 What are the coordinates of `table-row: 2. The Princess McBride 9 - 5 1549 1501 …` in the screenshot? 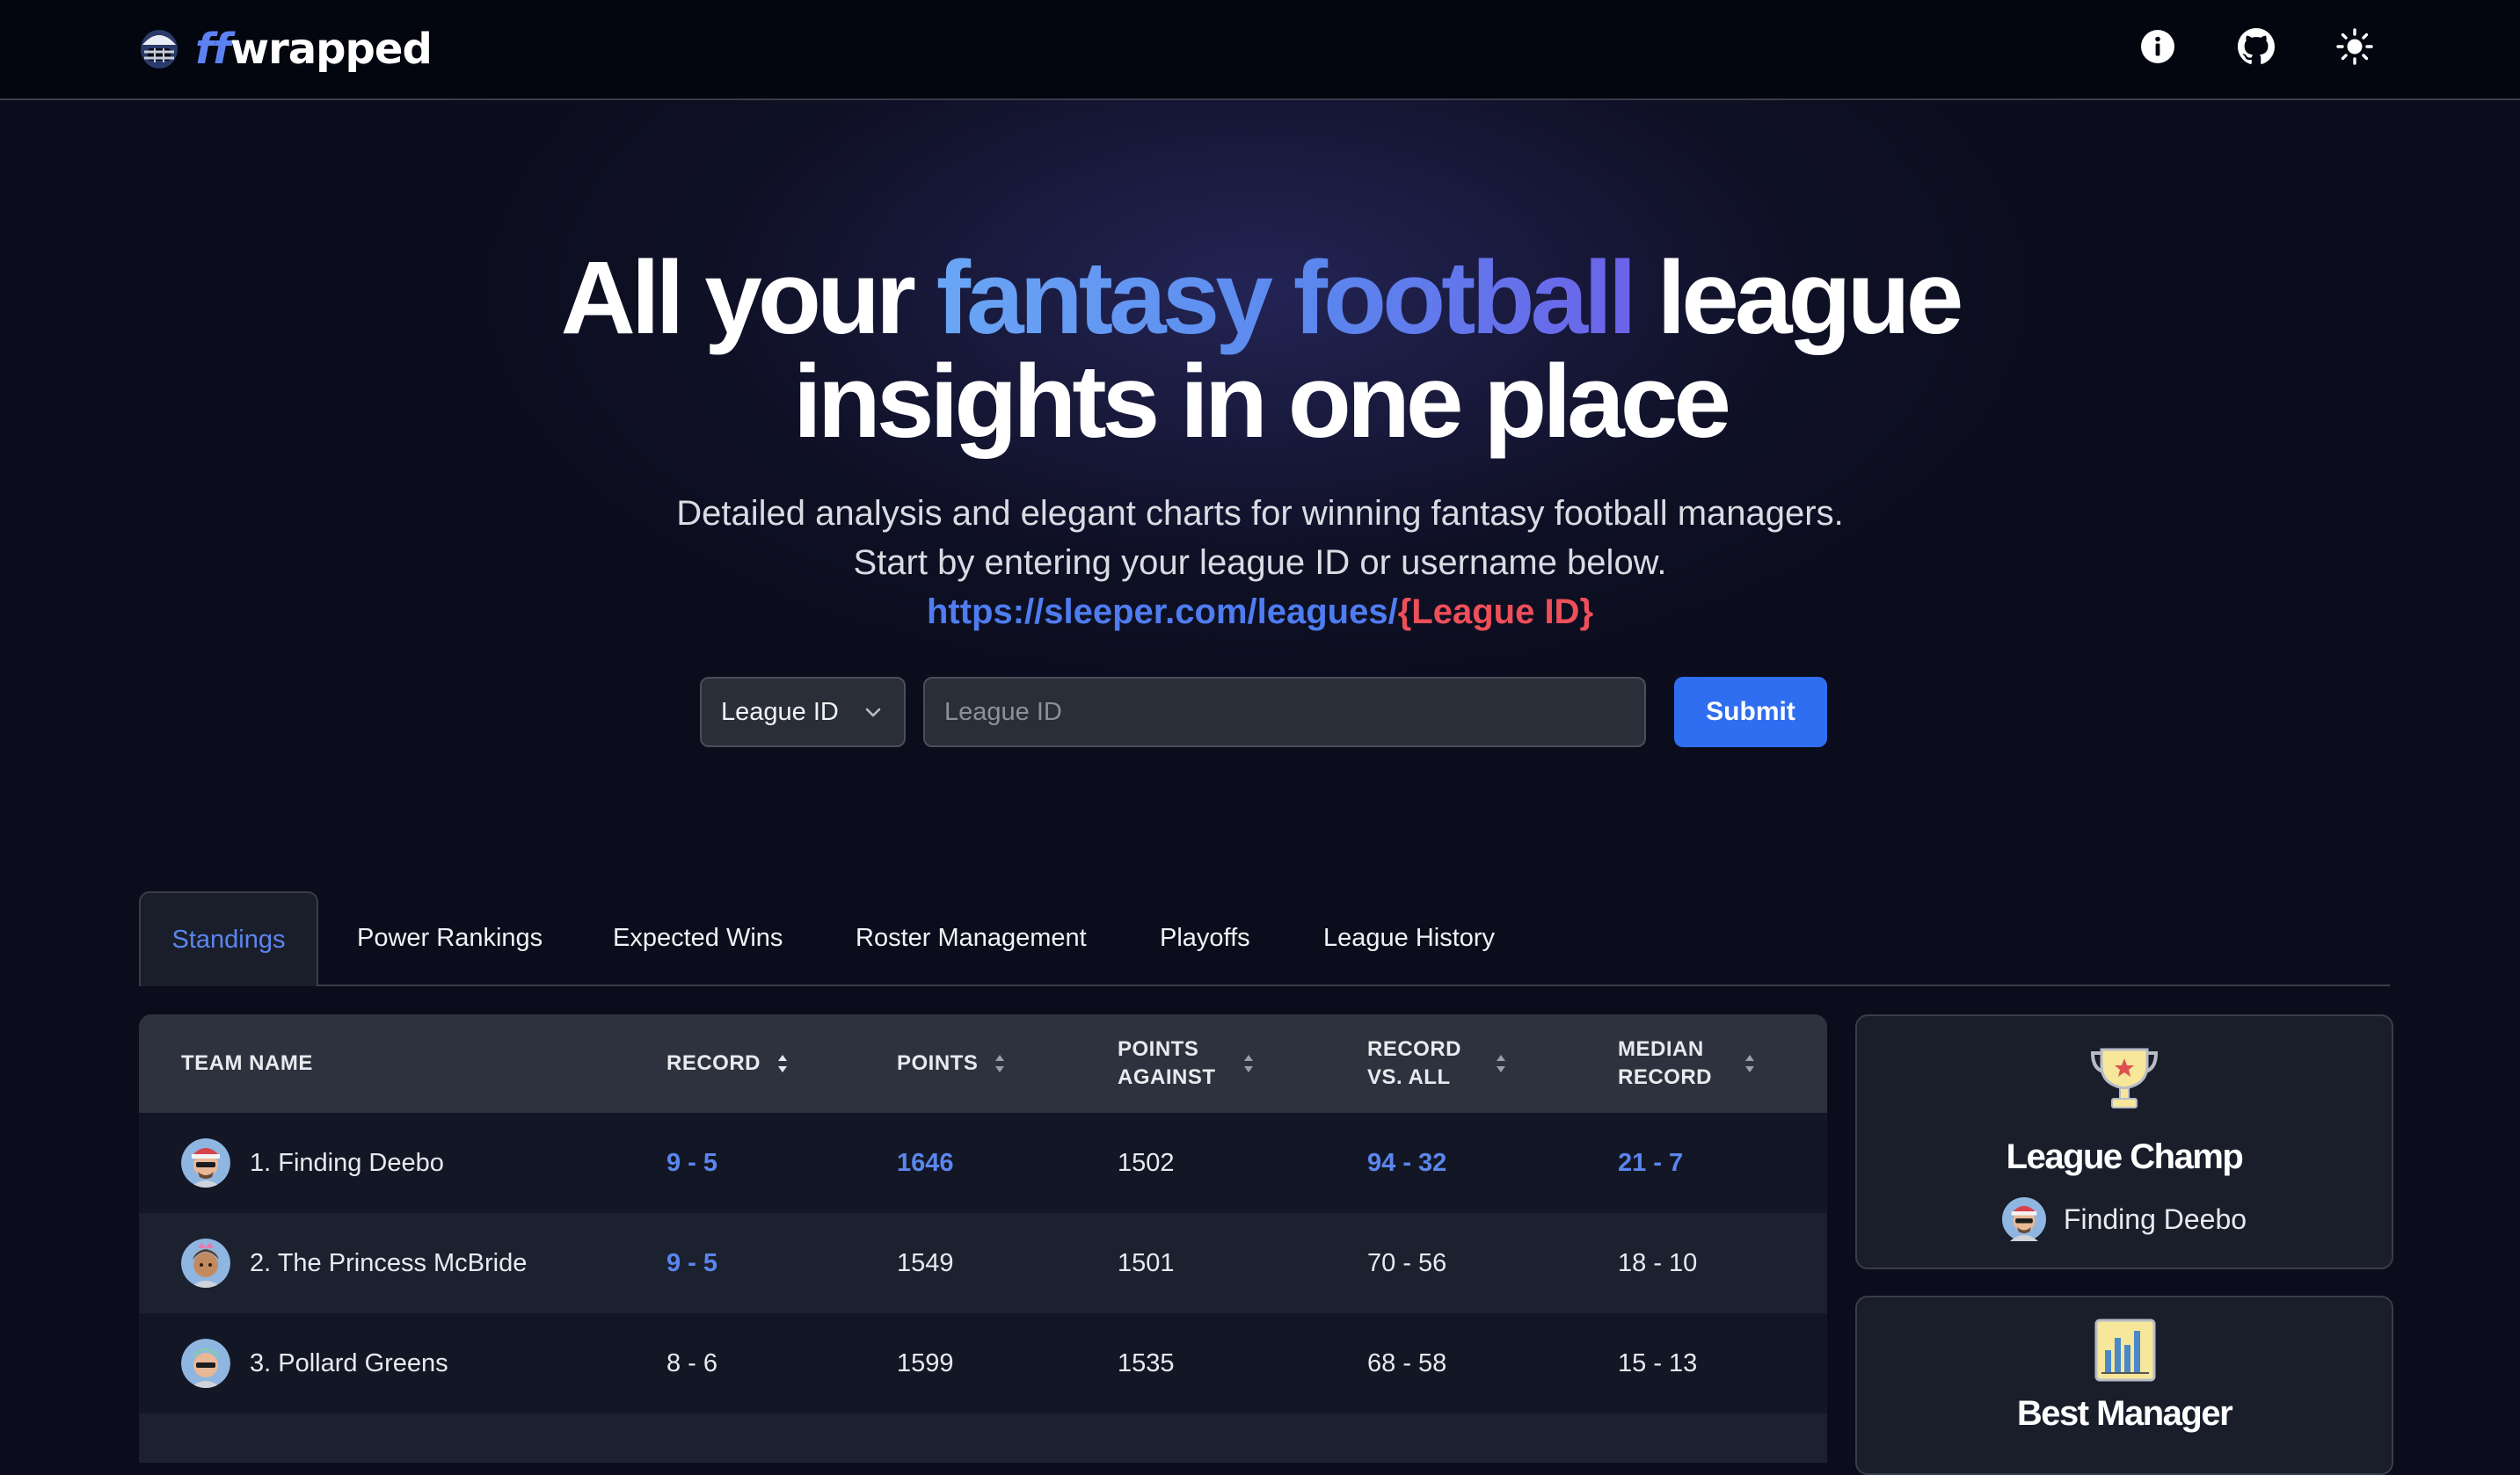 It's located at (983, 1264).